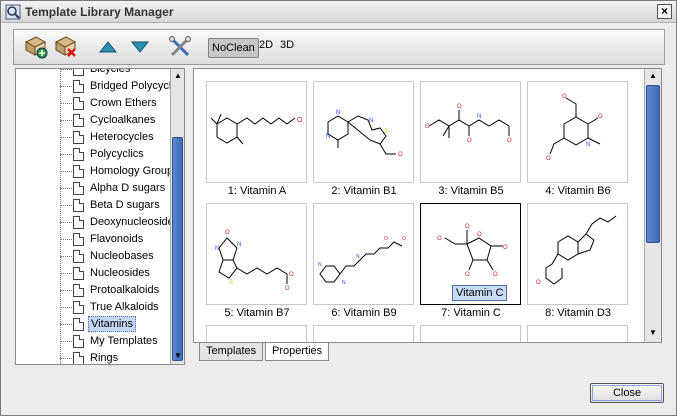  What do you see at coordinates (653, 76) in the screenshot?
I see `gallery-scroll-up-icon: ▲` at bounding box center [653, 76].